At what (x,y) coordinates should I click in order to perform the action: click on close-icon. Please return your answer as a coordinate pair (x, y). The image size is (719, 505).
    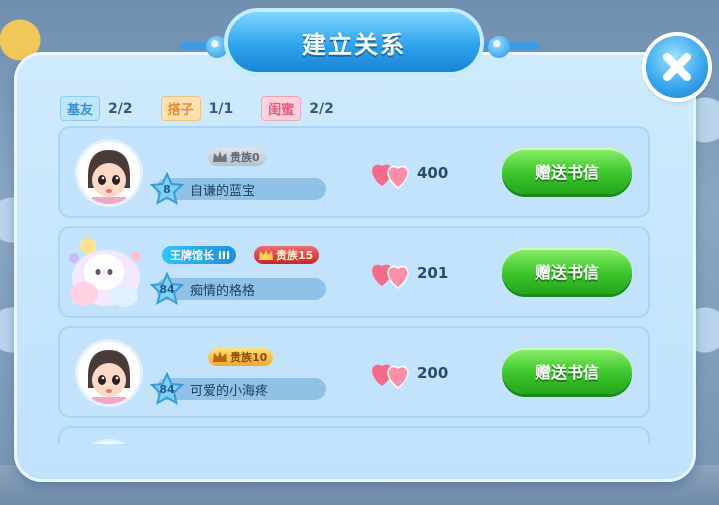
    Looking at the image, I should click on (677, 67).